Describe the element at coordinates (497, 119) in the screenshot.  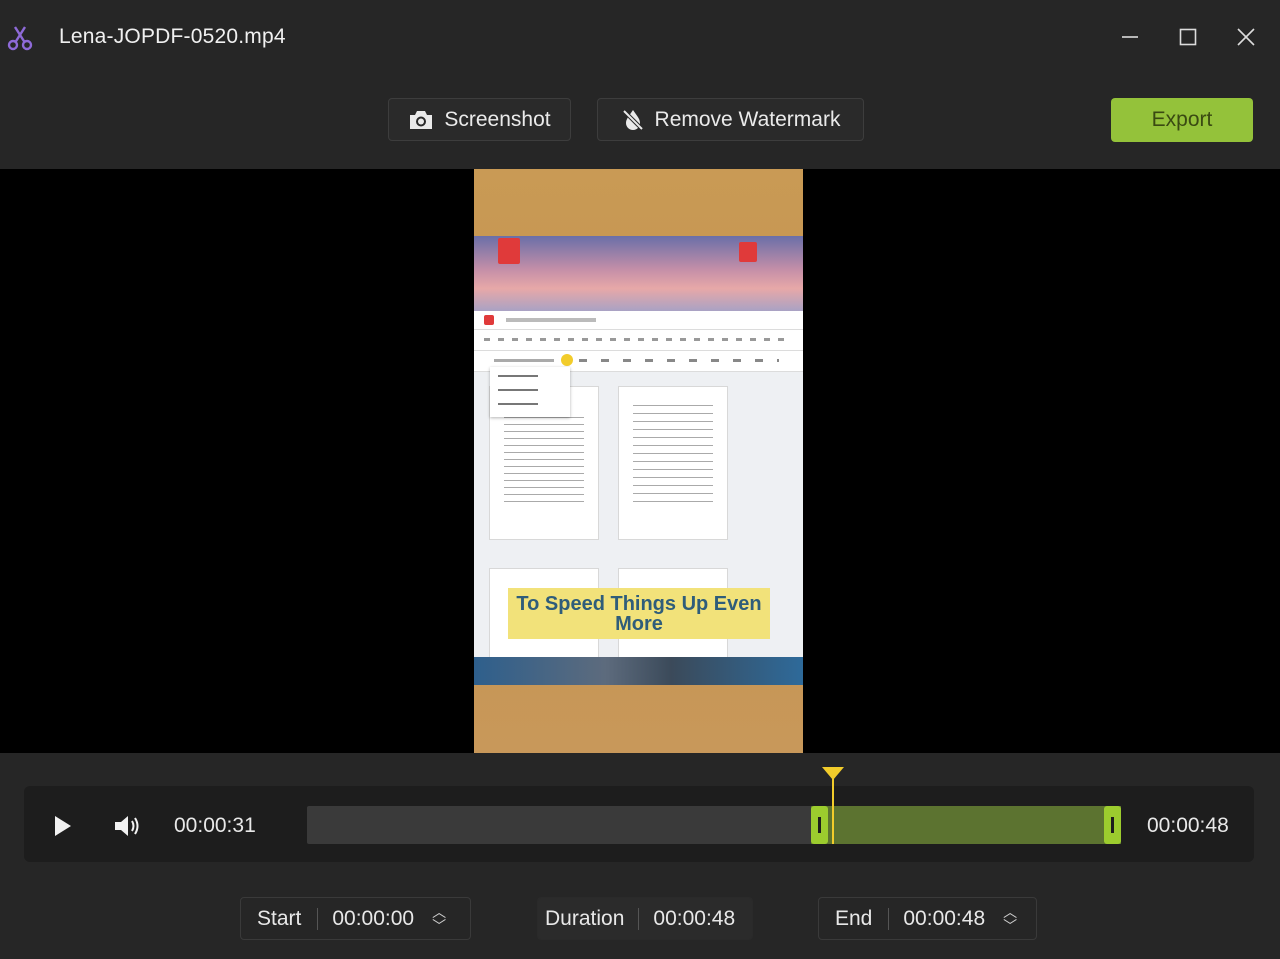
I see `screenshot-label: Screenshot` at that location.